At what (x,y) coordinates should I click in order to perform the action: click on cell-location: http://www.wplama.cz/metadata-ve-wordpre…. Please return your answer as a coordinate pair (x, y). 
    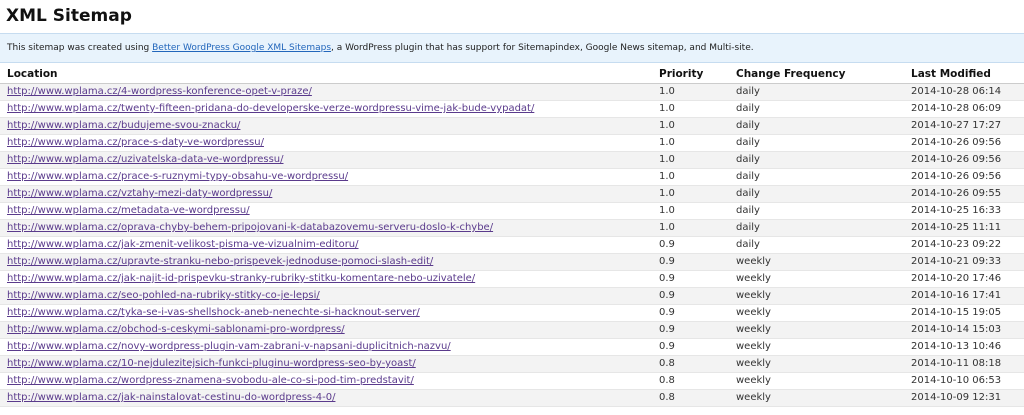
    Looking at the image, I should click on (326, 211).